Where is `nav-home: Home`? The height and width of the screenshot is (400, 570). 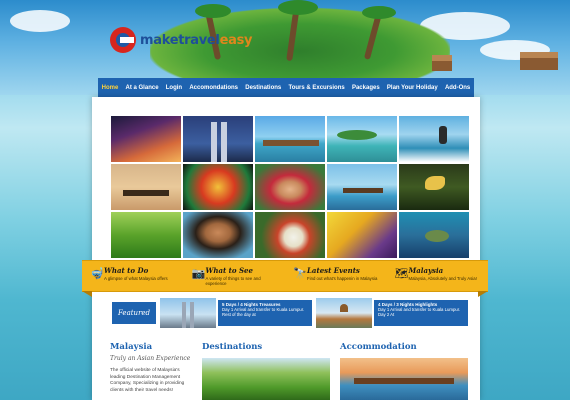
nav-home: Home is located at coordinates (110, 88).